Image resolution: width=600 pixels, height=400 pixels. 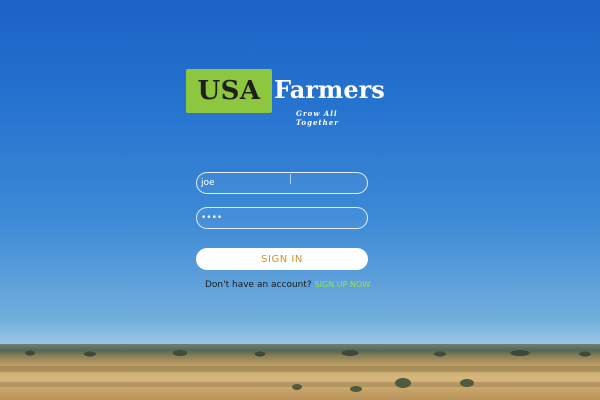 I want to click on text-cursor-icon, so click(x=290, y=179).